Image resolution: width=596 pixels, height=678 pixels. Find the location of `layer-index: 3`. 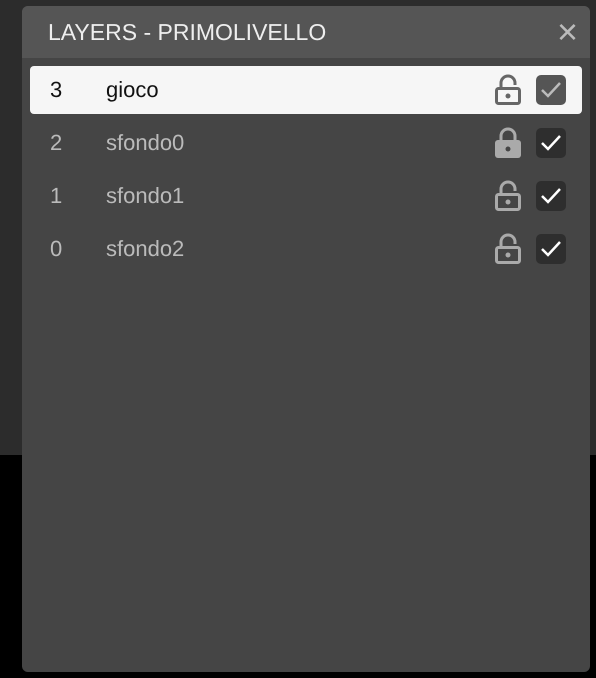

layer-index: 3 is located at coordinates (57, 90).